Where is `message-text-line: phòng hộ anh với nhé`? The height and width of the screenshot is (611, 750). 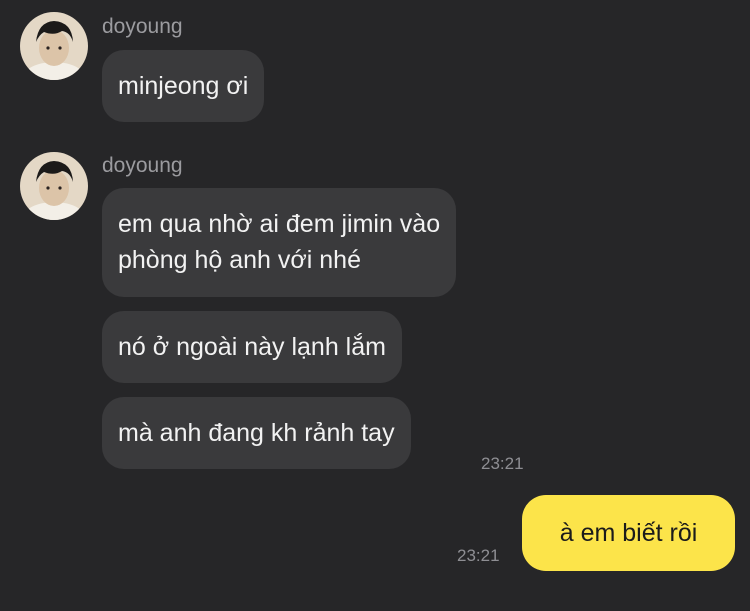 message-text-line: phòng hộ anh với nhé is located at coordinates (239, 260).